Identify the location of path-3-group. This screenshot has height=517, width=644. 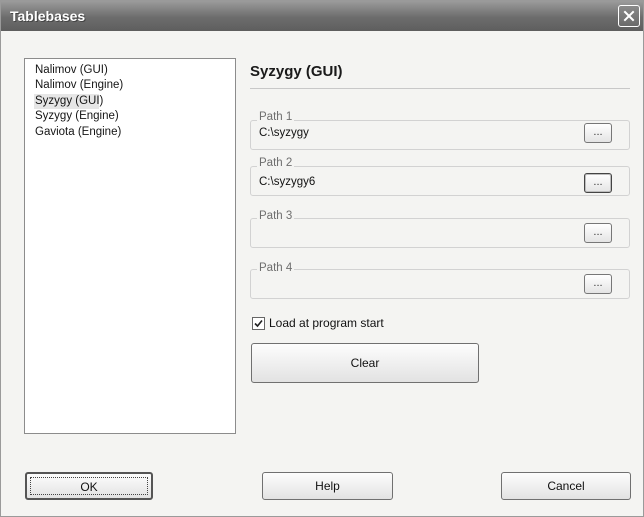
(440, 233).